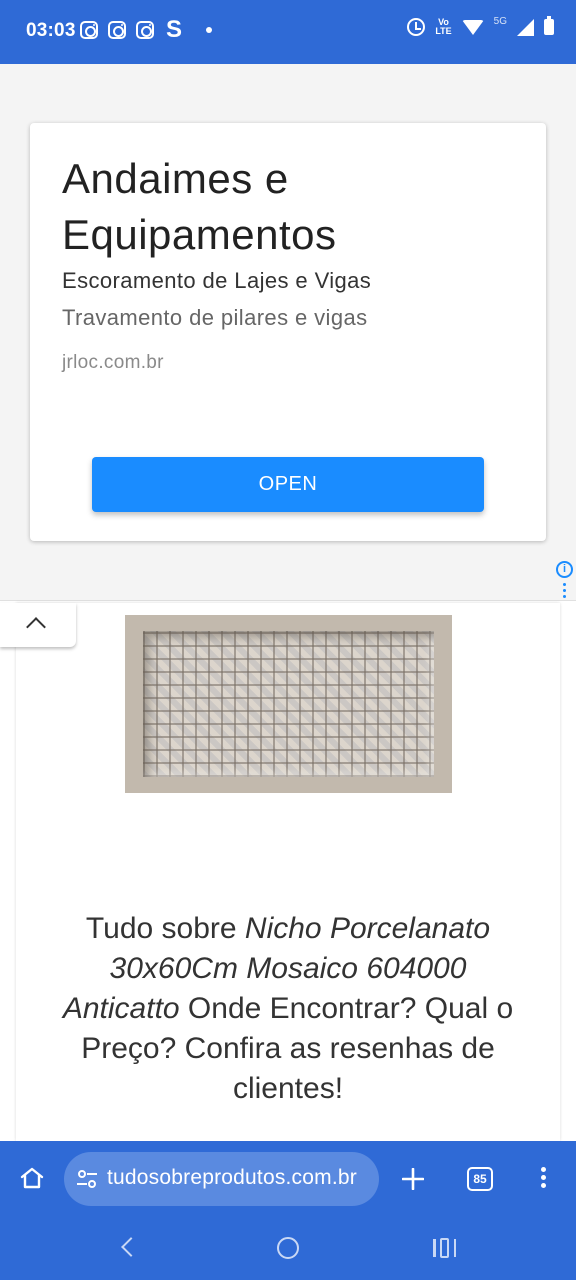 The height and width of the screenshot is (1280, 576). What do you see at coordinates (51, 30) in the screenshot?
I see `status-time: 03:03` at bounding box center [51, 30].